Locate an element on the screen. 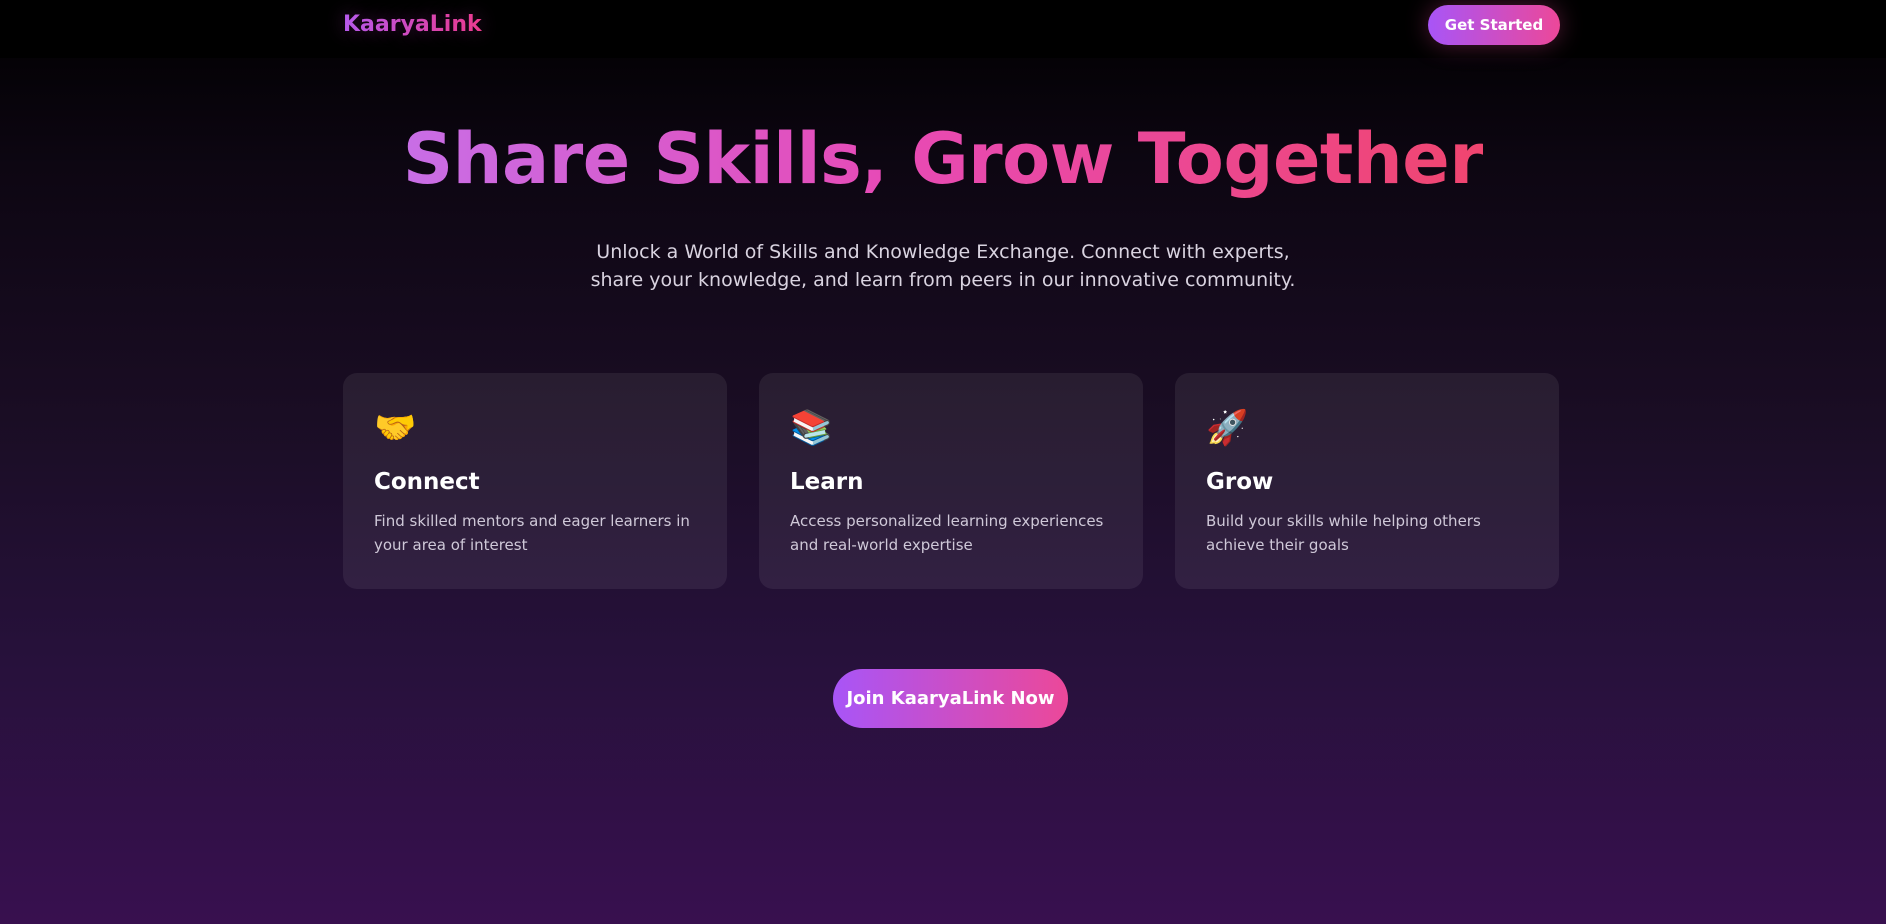 The image size is (1886, 924). join-now-button: Join KaaryaLink Now is located at coordinates (950, 698).